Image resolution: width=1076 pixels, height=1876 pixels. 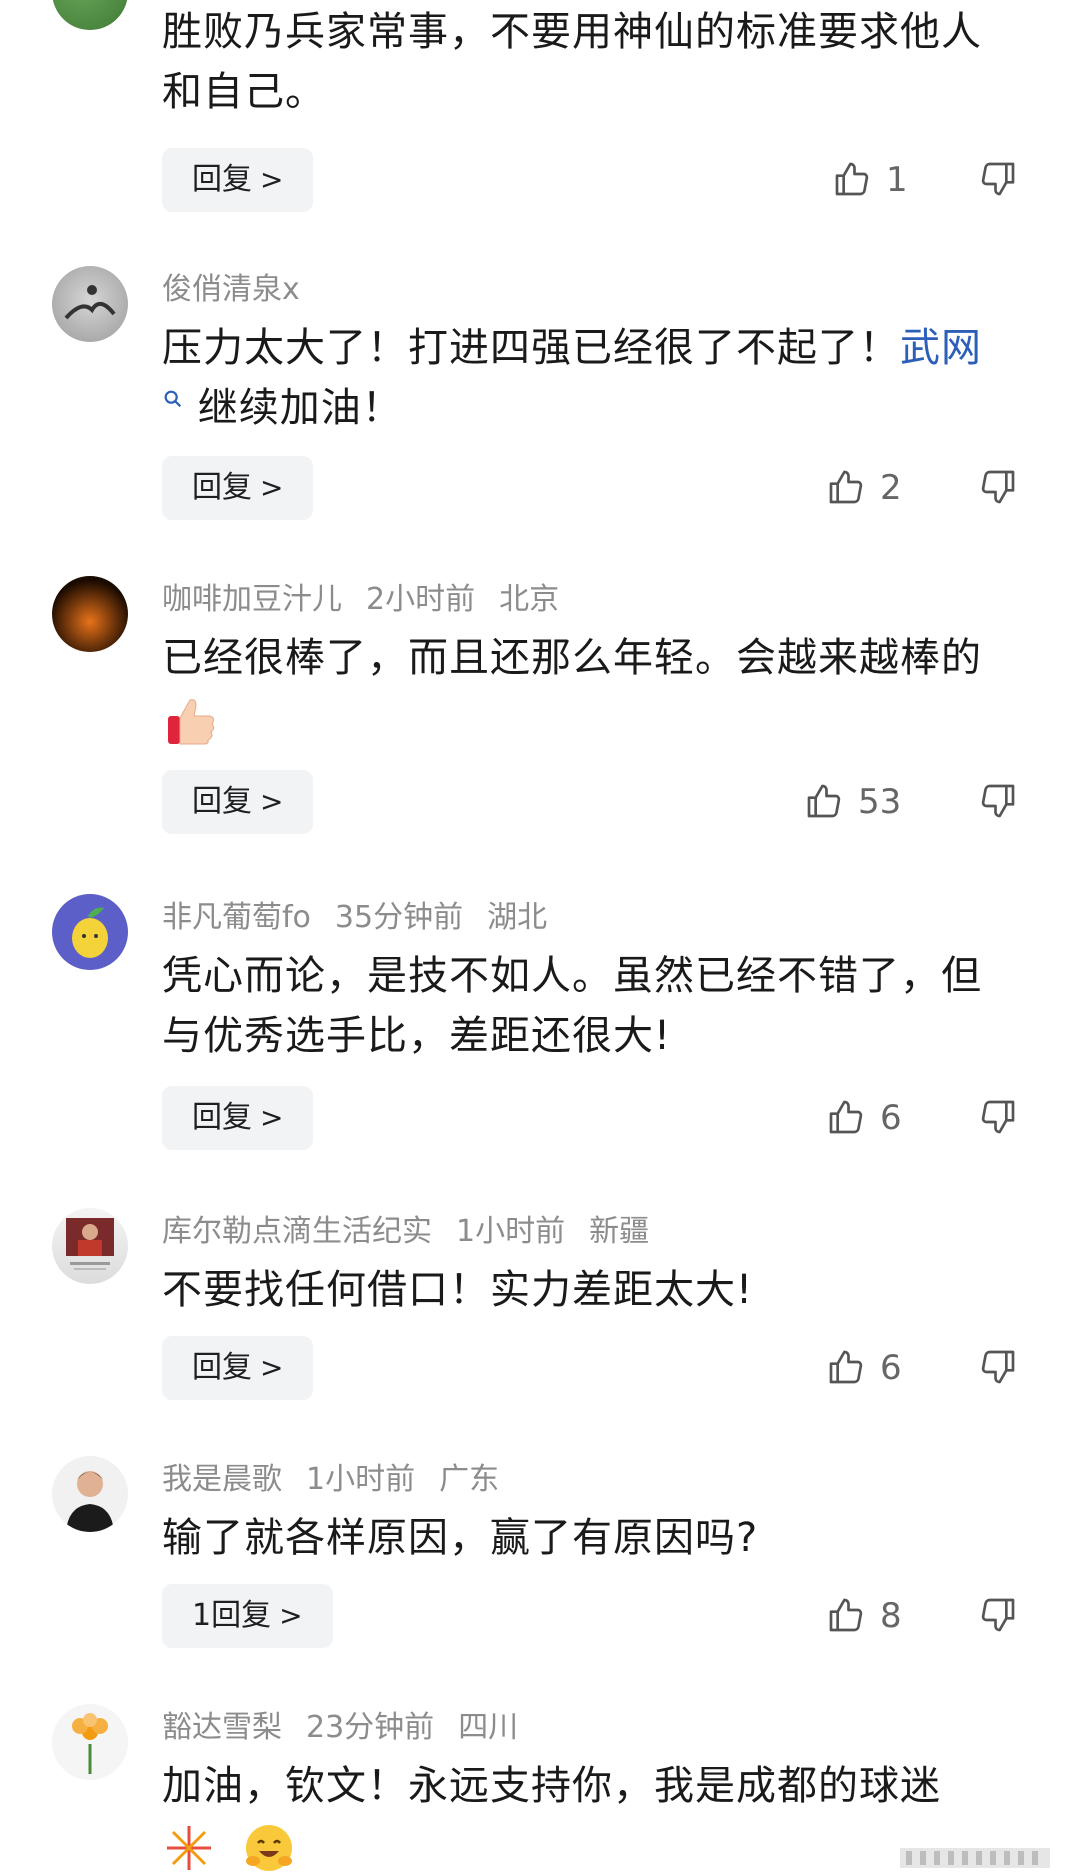 I want to click on comment-text-part: 加油，钦文！永远支持你，我是成都的球迷, so click(x=551, y=1786).